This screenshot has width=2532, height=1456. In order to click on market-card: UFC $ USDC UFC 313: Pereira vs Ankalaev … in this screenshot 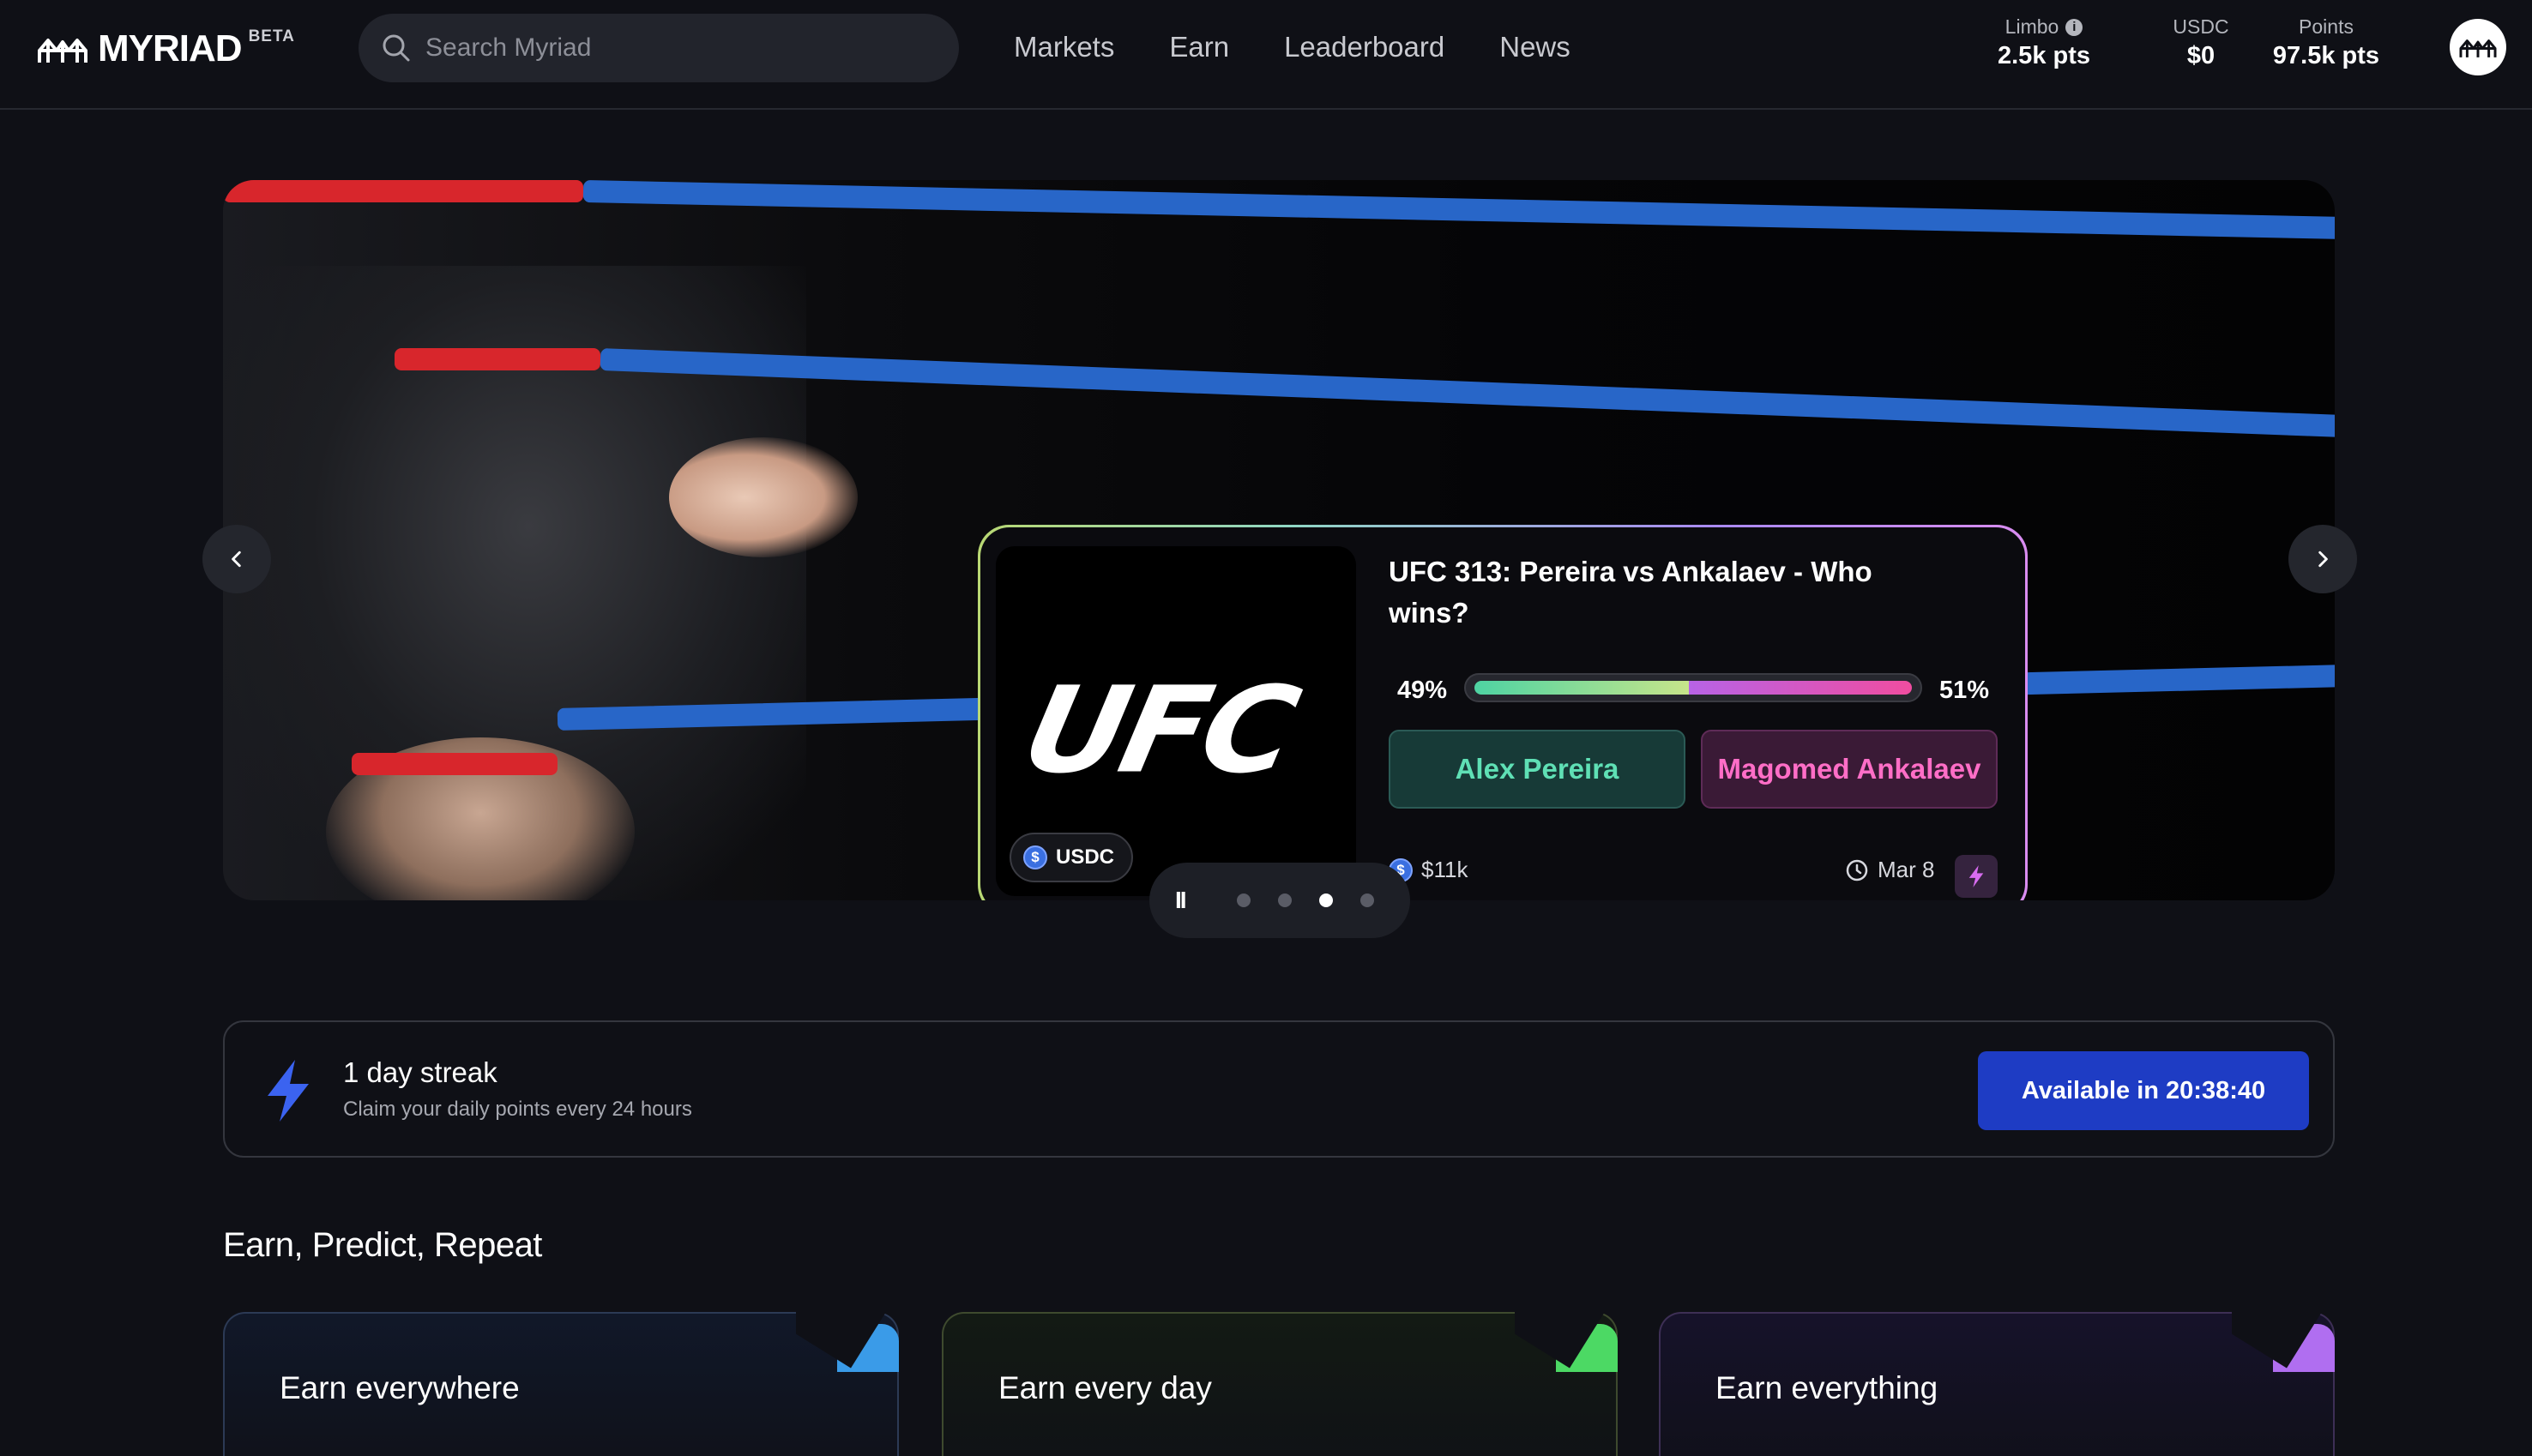, I will do `click(1503, 713)`.